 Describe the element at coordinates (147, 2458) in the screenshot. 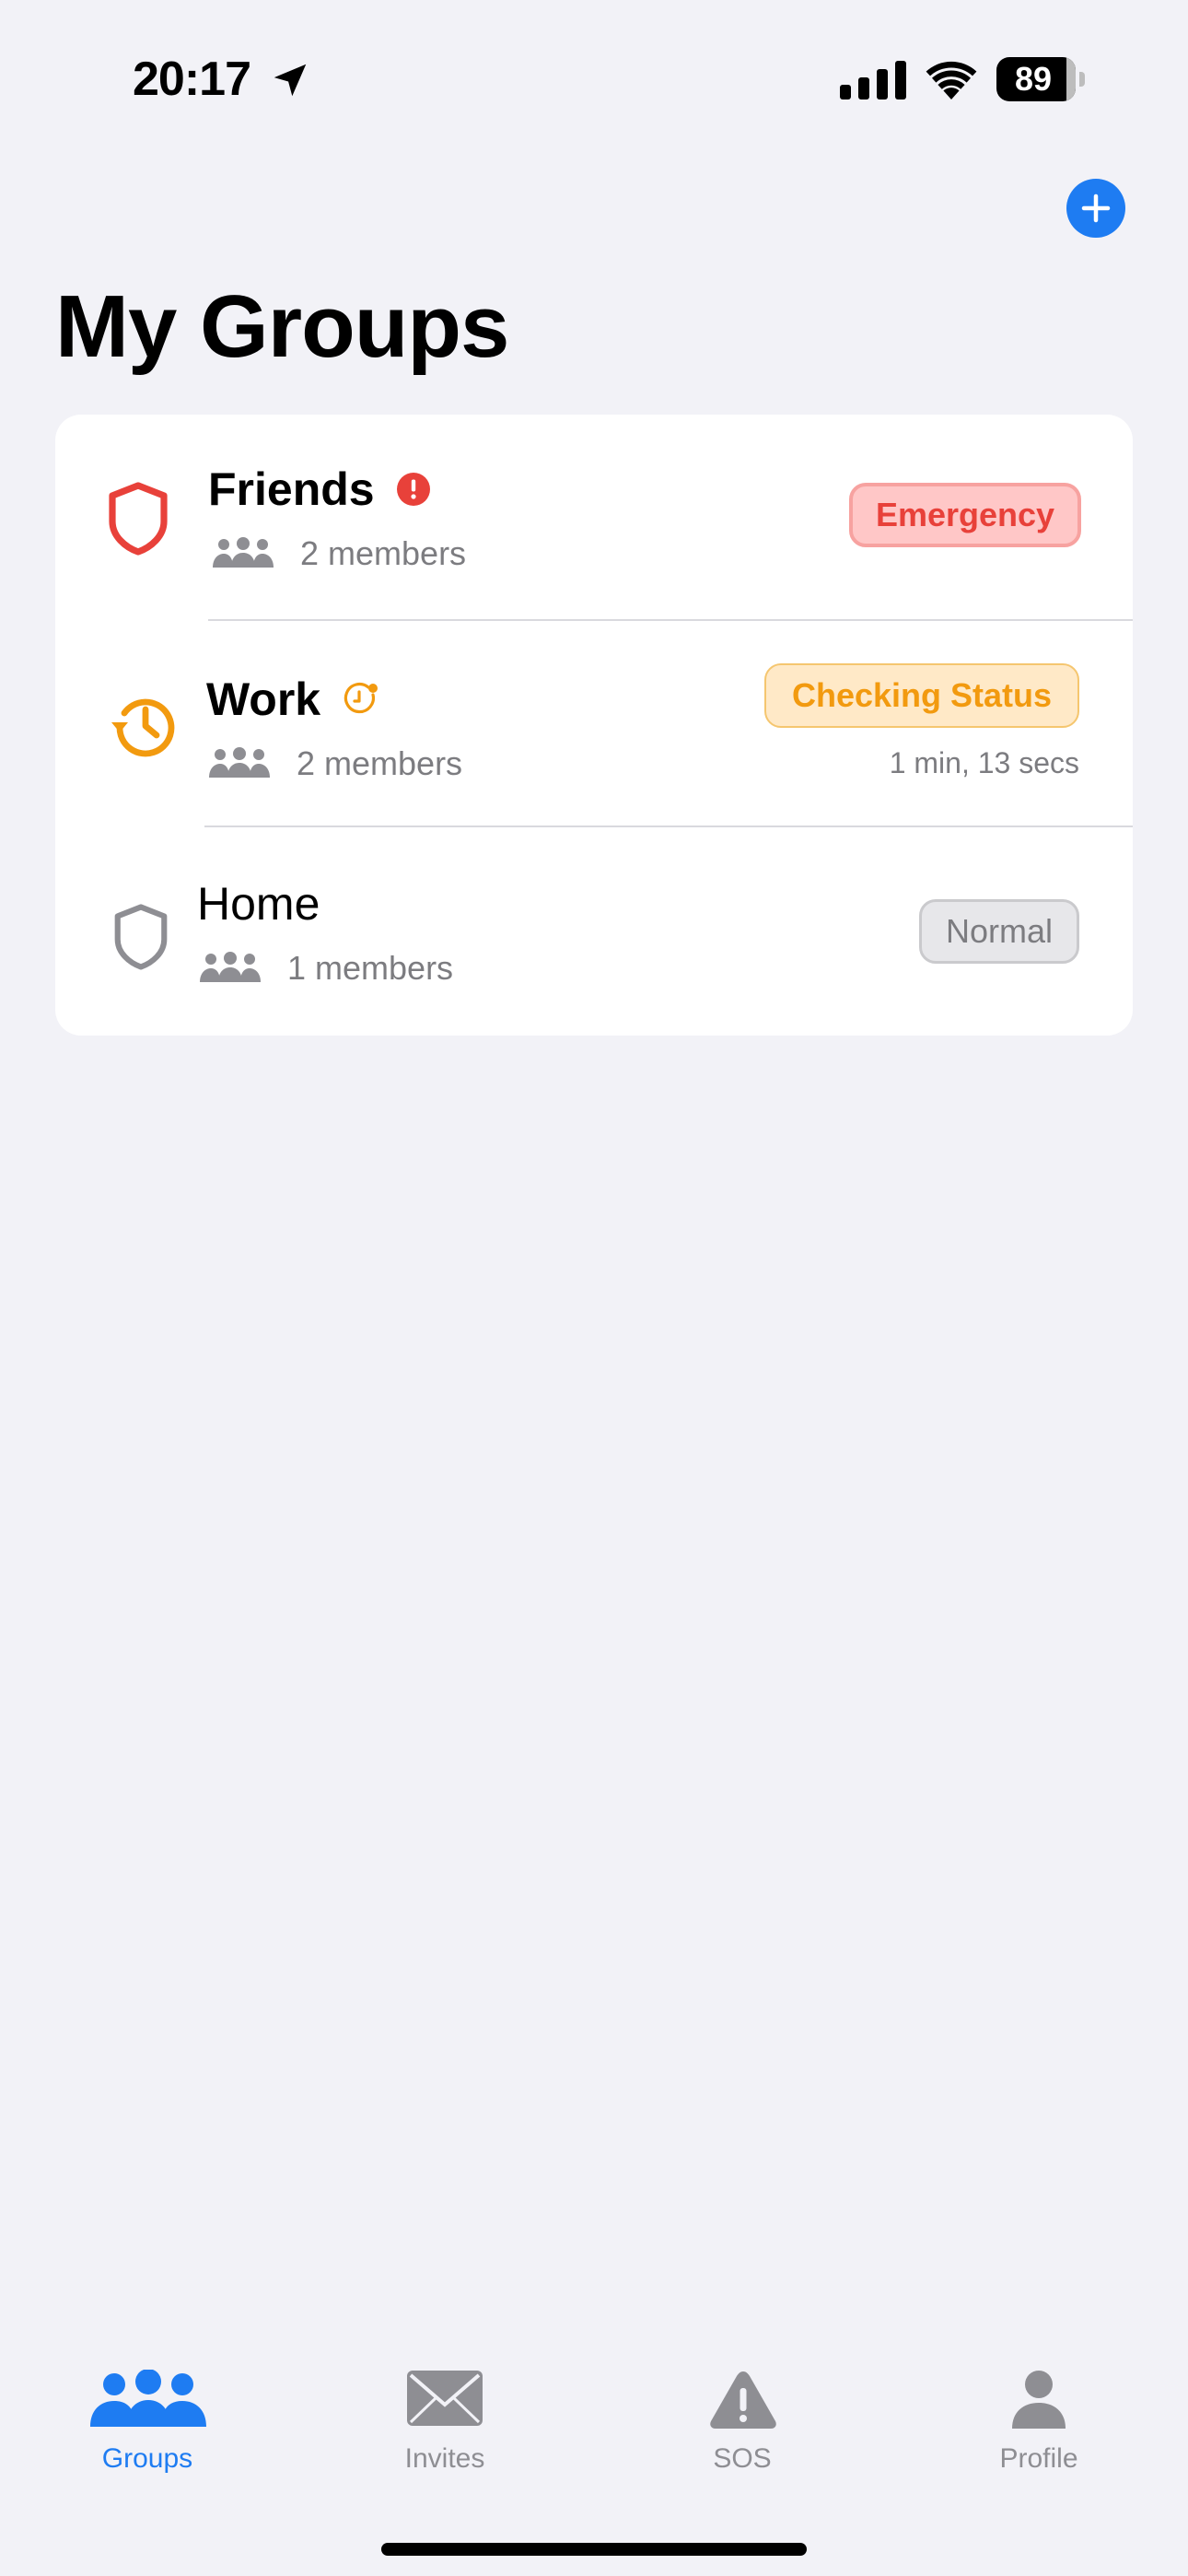

I see `tab-label: Groups` at that location.